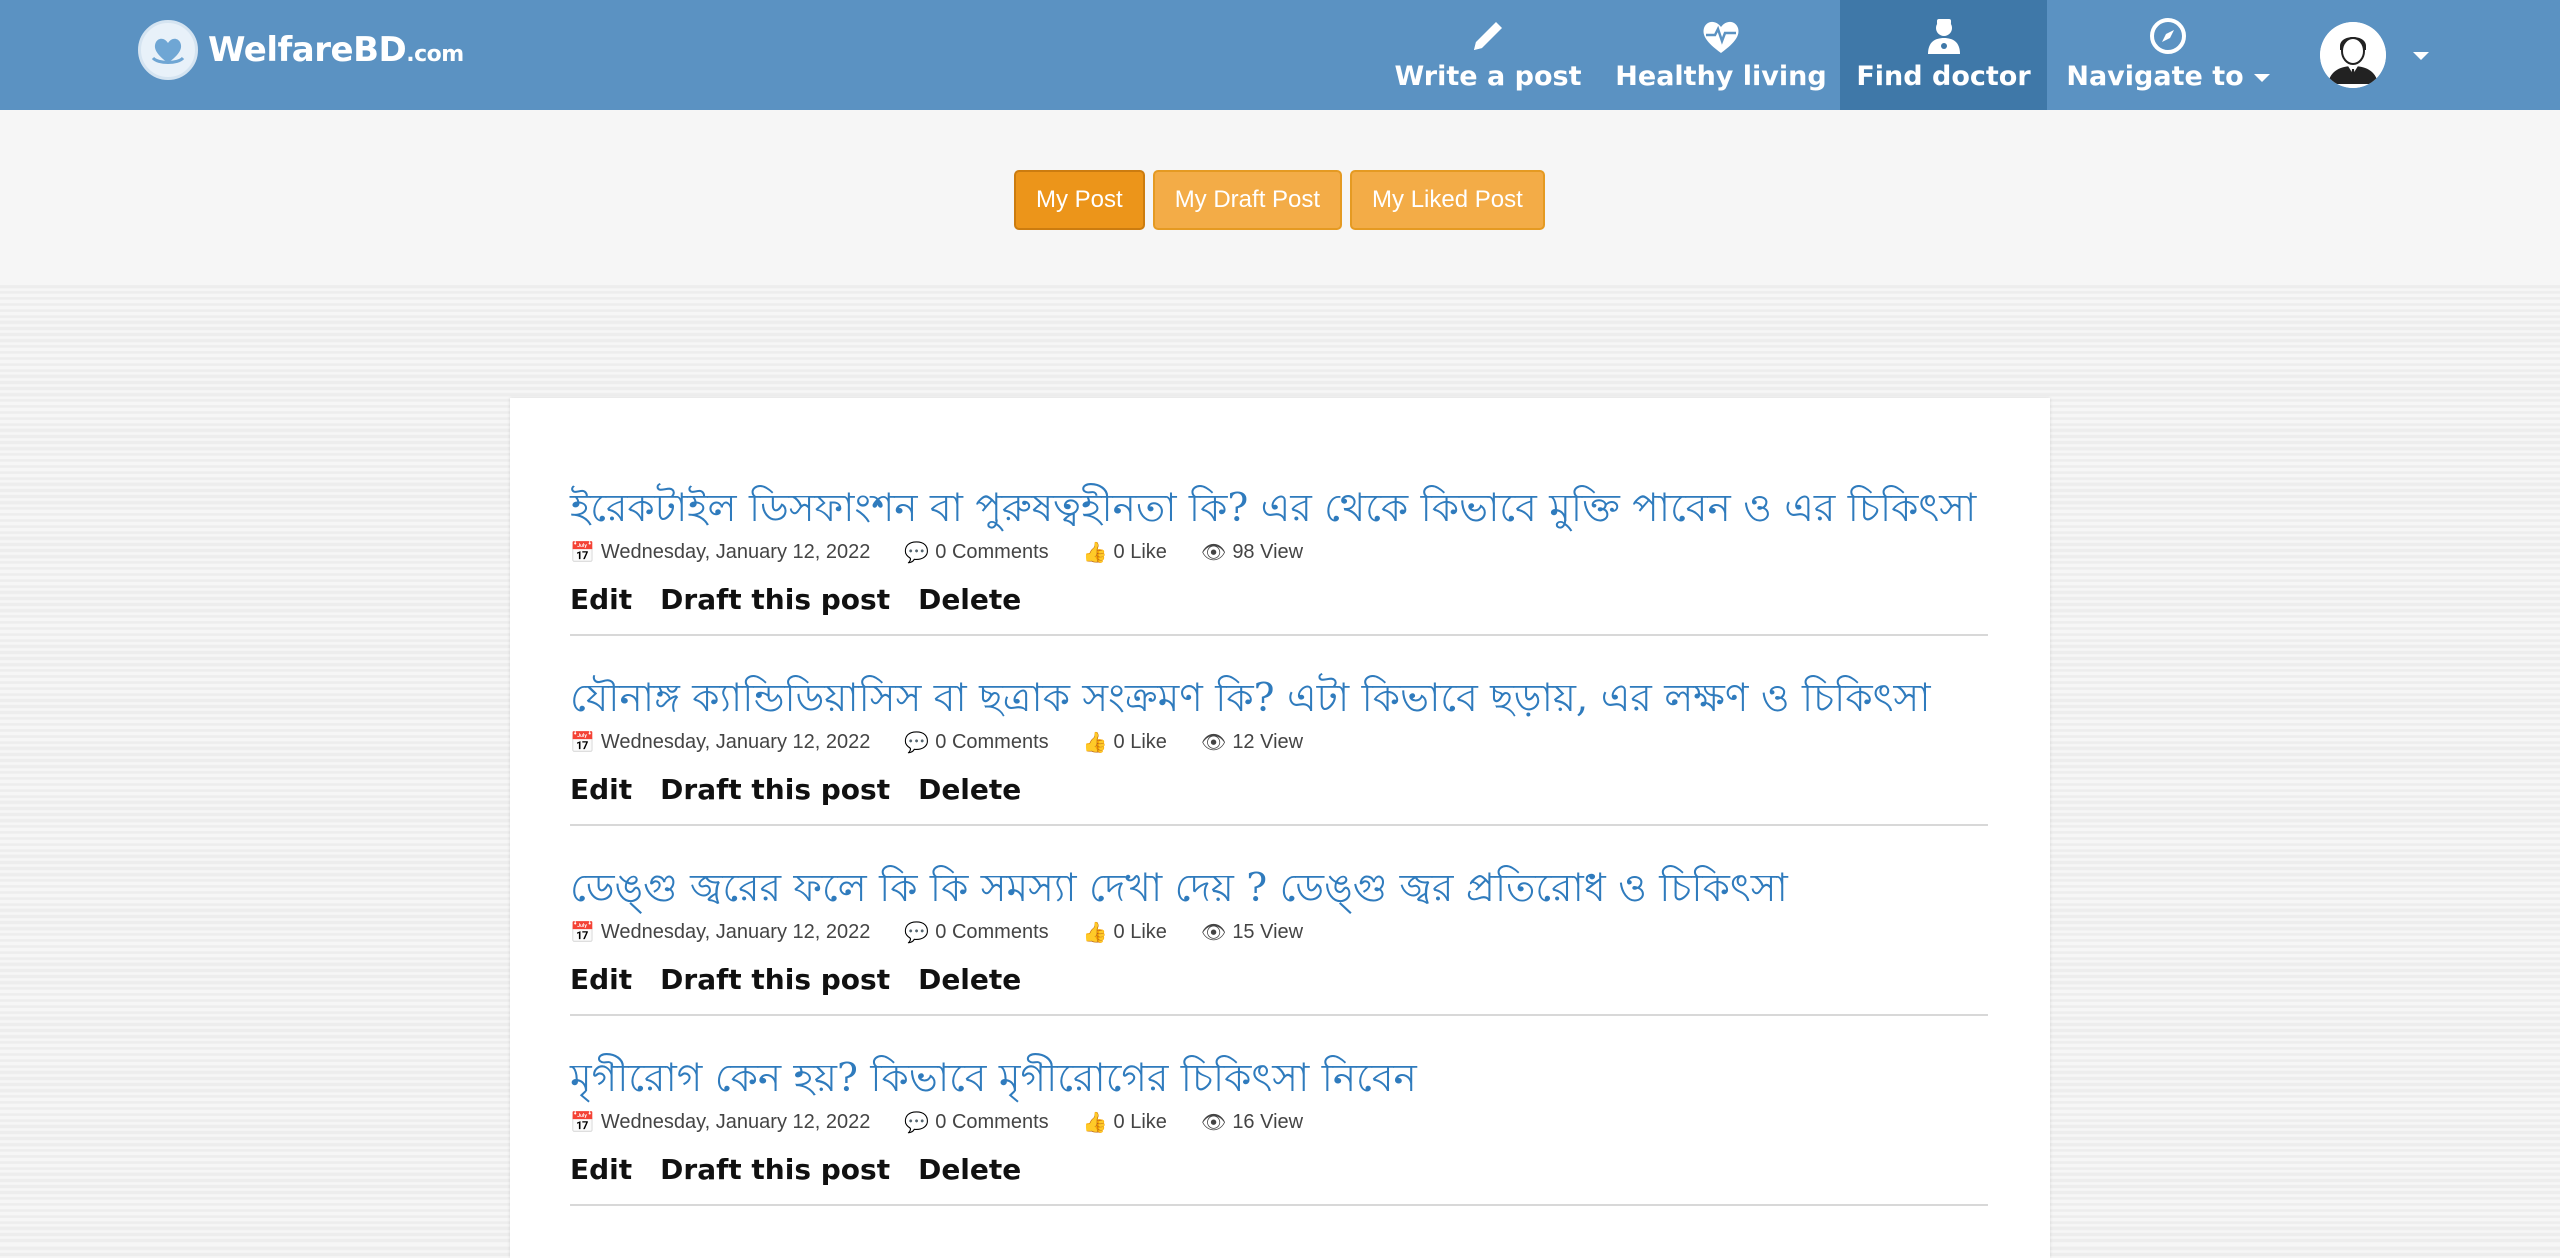 Image resolution: width=2560 pixels, height=1258 pixels. I want to click on nav-navigate-to-label: Navigate to, so click(2168, 76).